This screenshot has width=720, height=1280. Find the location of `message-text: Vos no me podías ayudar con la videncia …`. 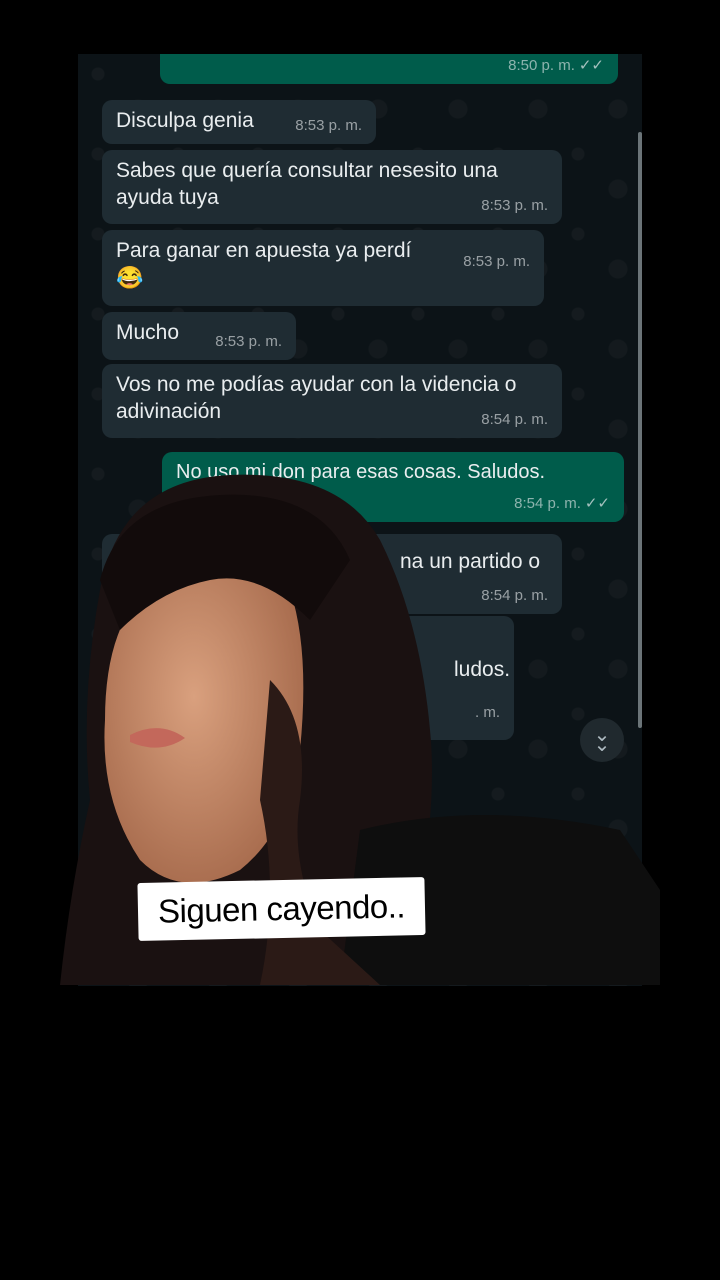

message-text: Vos no me podías ayudar con la videncia … is located at coordinates (316, 398).